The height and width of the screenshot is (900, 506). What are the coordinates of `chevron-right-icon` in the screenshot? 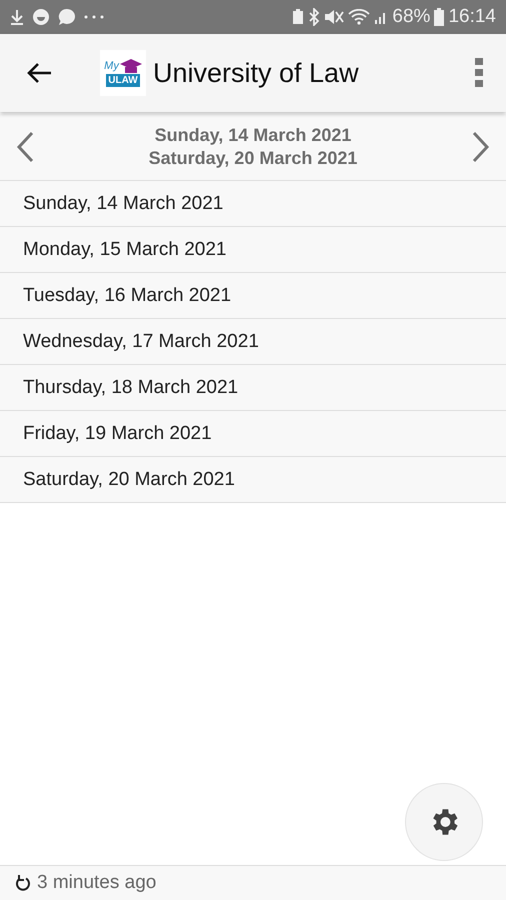 It's located at (481, 147).